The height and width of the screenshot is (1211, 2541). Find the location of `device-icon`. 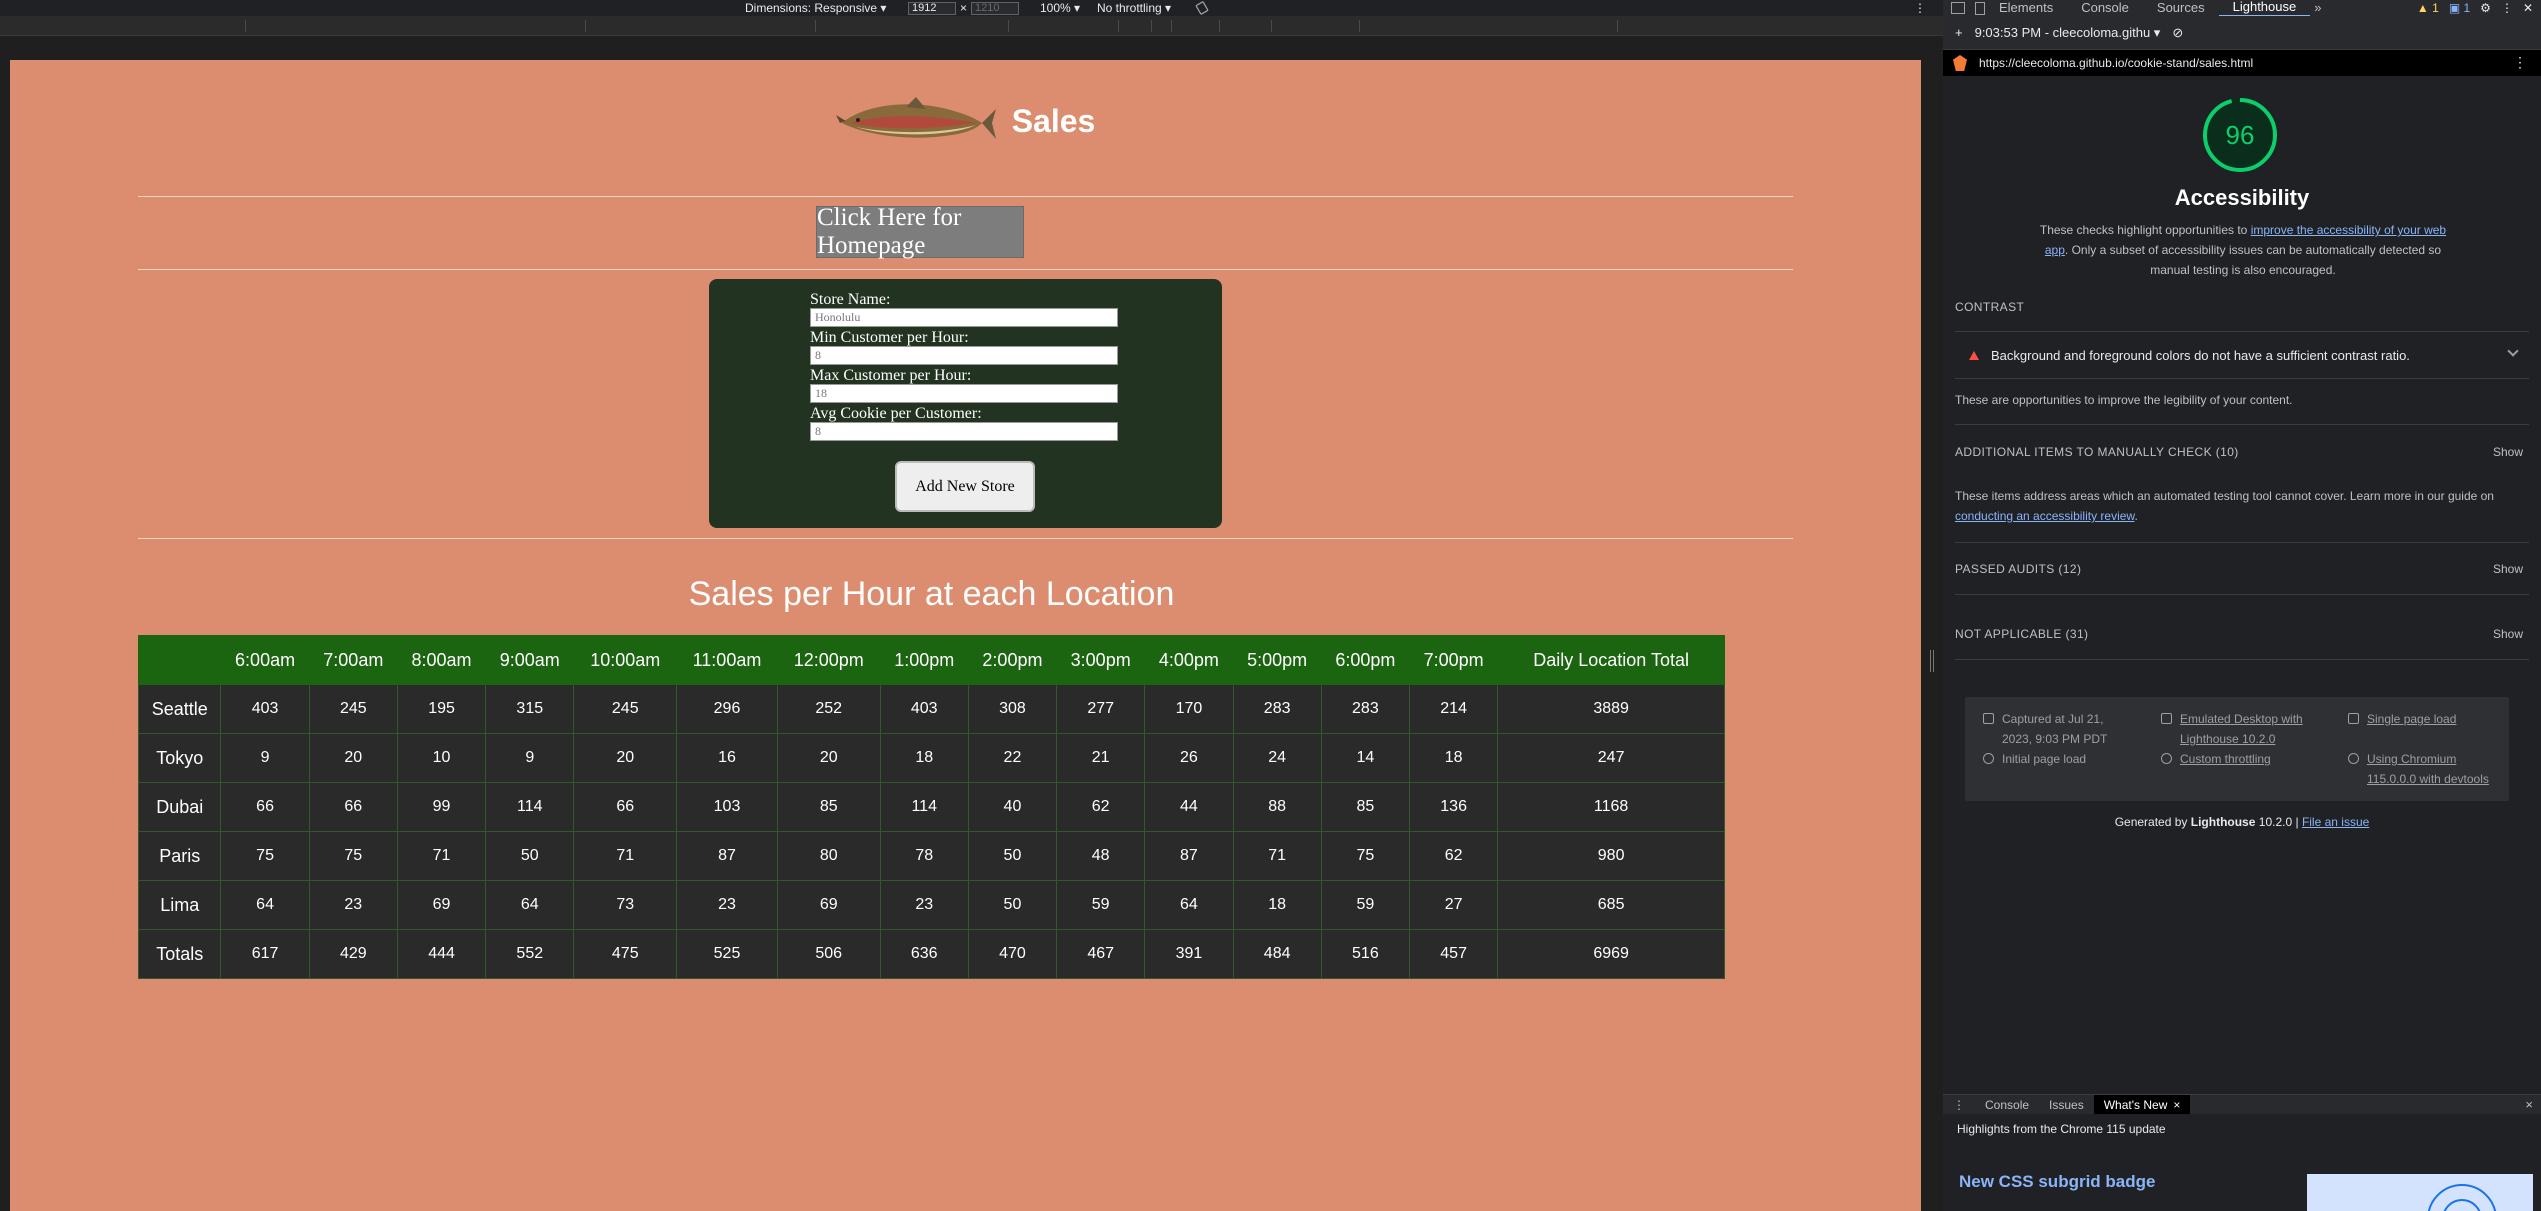

device-icon is located at coordinates (1980, 8).